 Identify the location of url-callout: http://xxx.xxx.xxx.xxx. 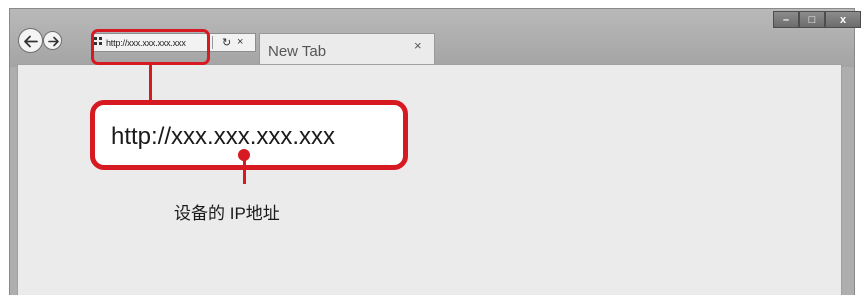
(249, 135).